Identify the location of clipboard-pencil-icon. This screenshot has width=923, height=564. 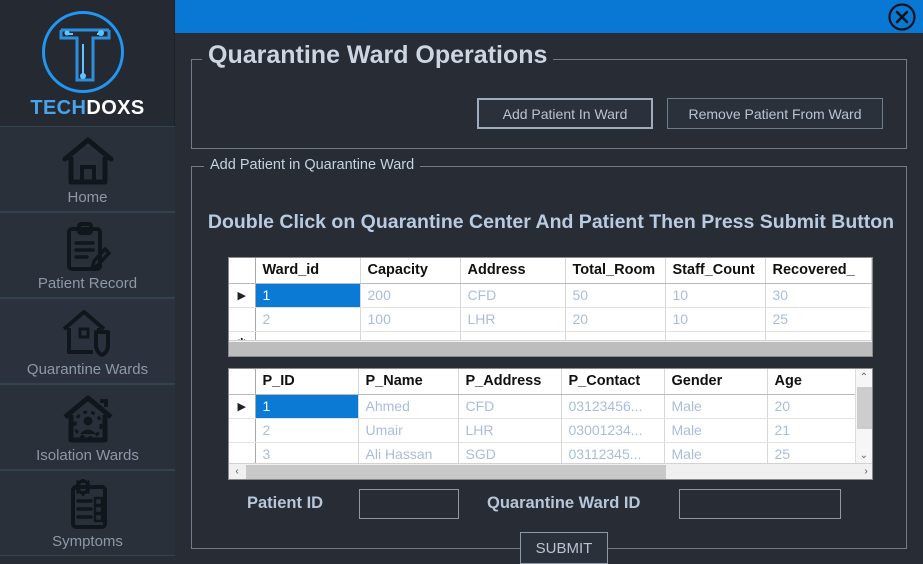
(87, 247).